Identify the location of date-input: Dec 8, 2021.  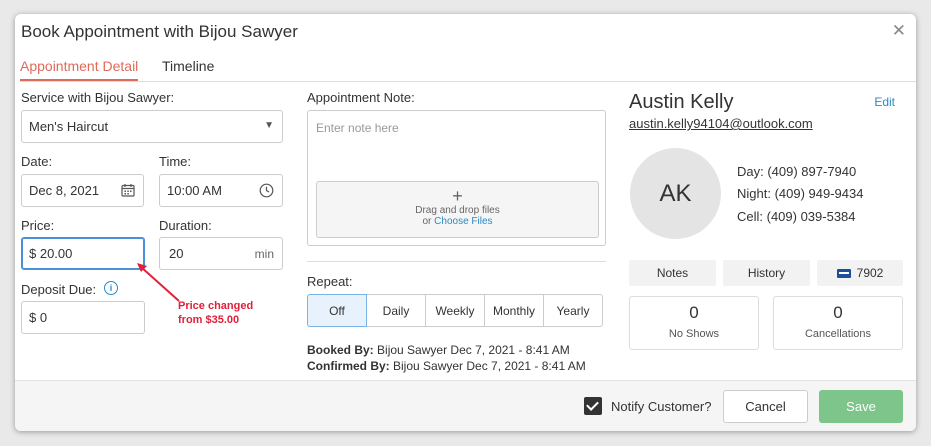
(82, 190).